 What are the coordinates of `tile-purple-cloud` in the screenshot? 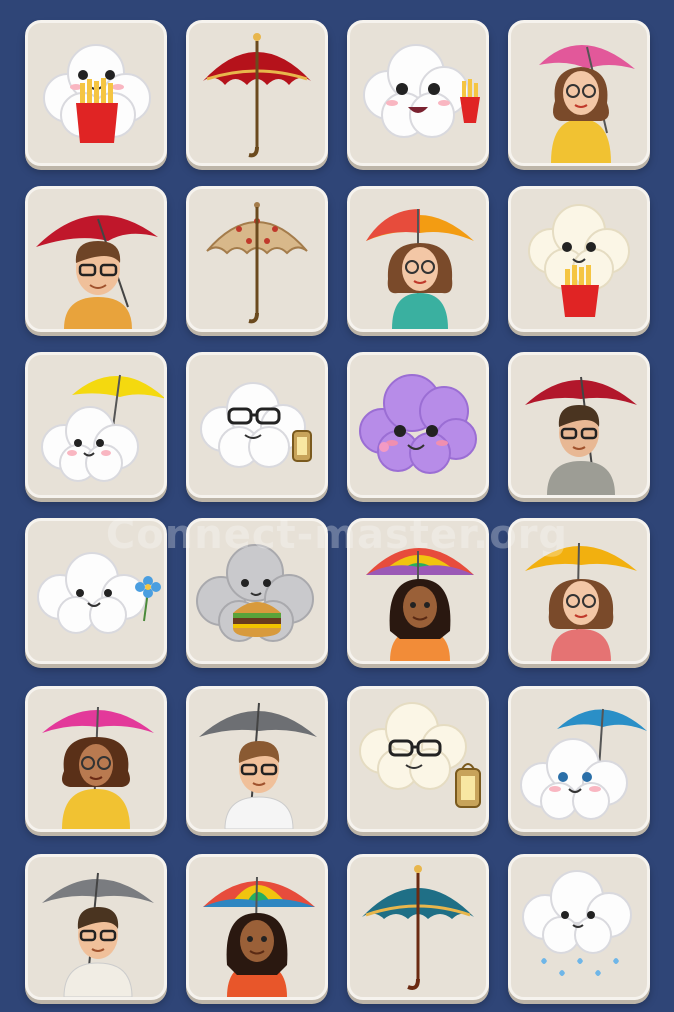 It's located at (418, 425).